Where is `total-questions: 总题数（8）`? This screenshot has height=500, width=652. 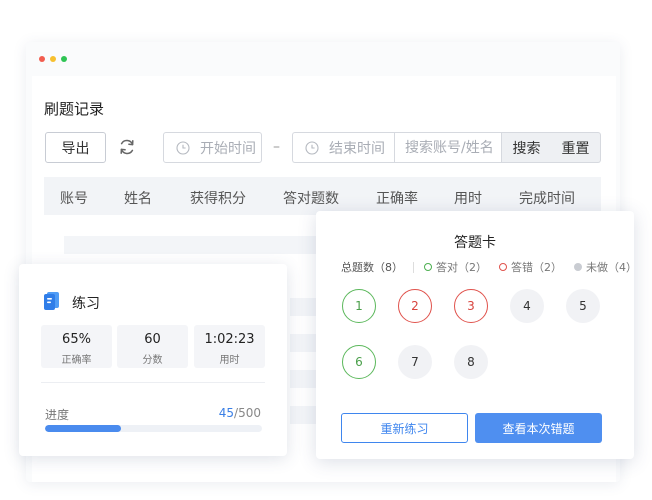
total-questions: 总题数（8） is located at coordinates (372, 267).